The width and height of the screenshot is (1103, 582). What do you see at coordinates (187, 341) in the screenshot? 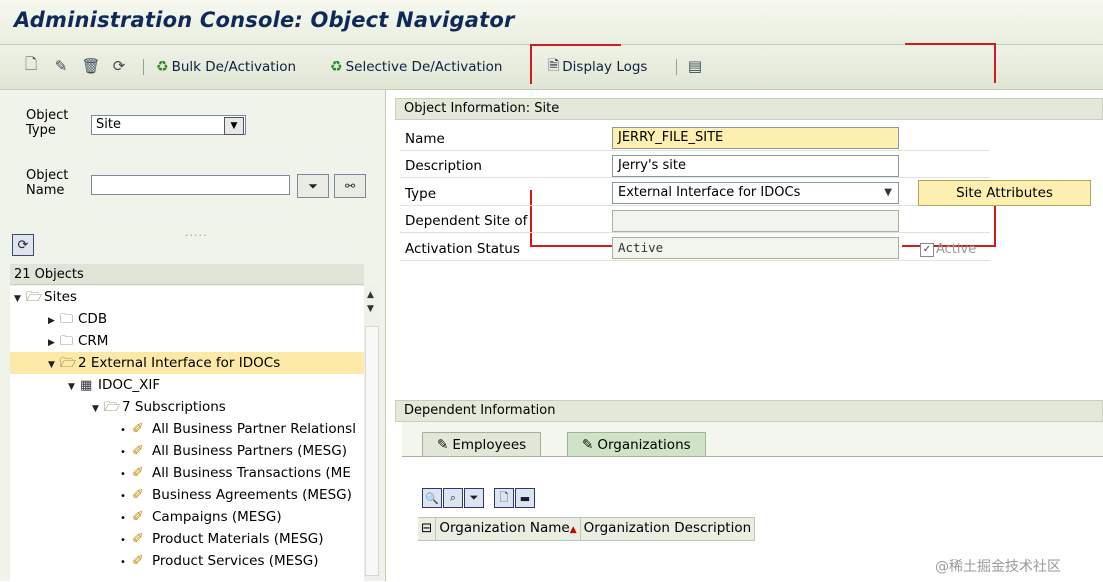
I see `tree-node-crm: ▶ 🗀 CRM` at bounding box center [187, 341].